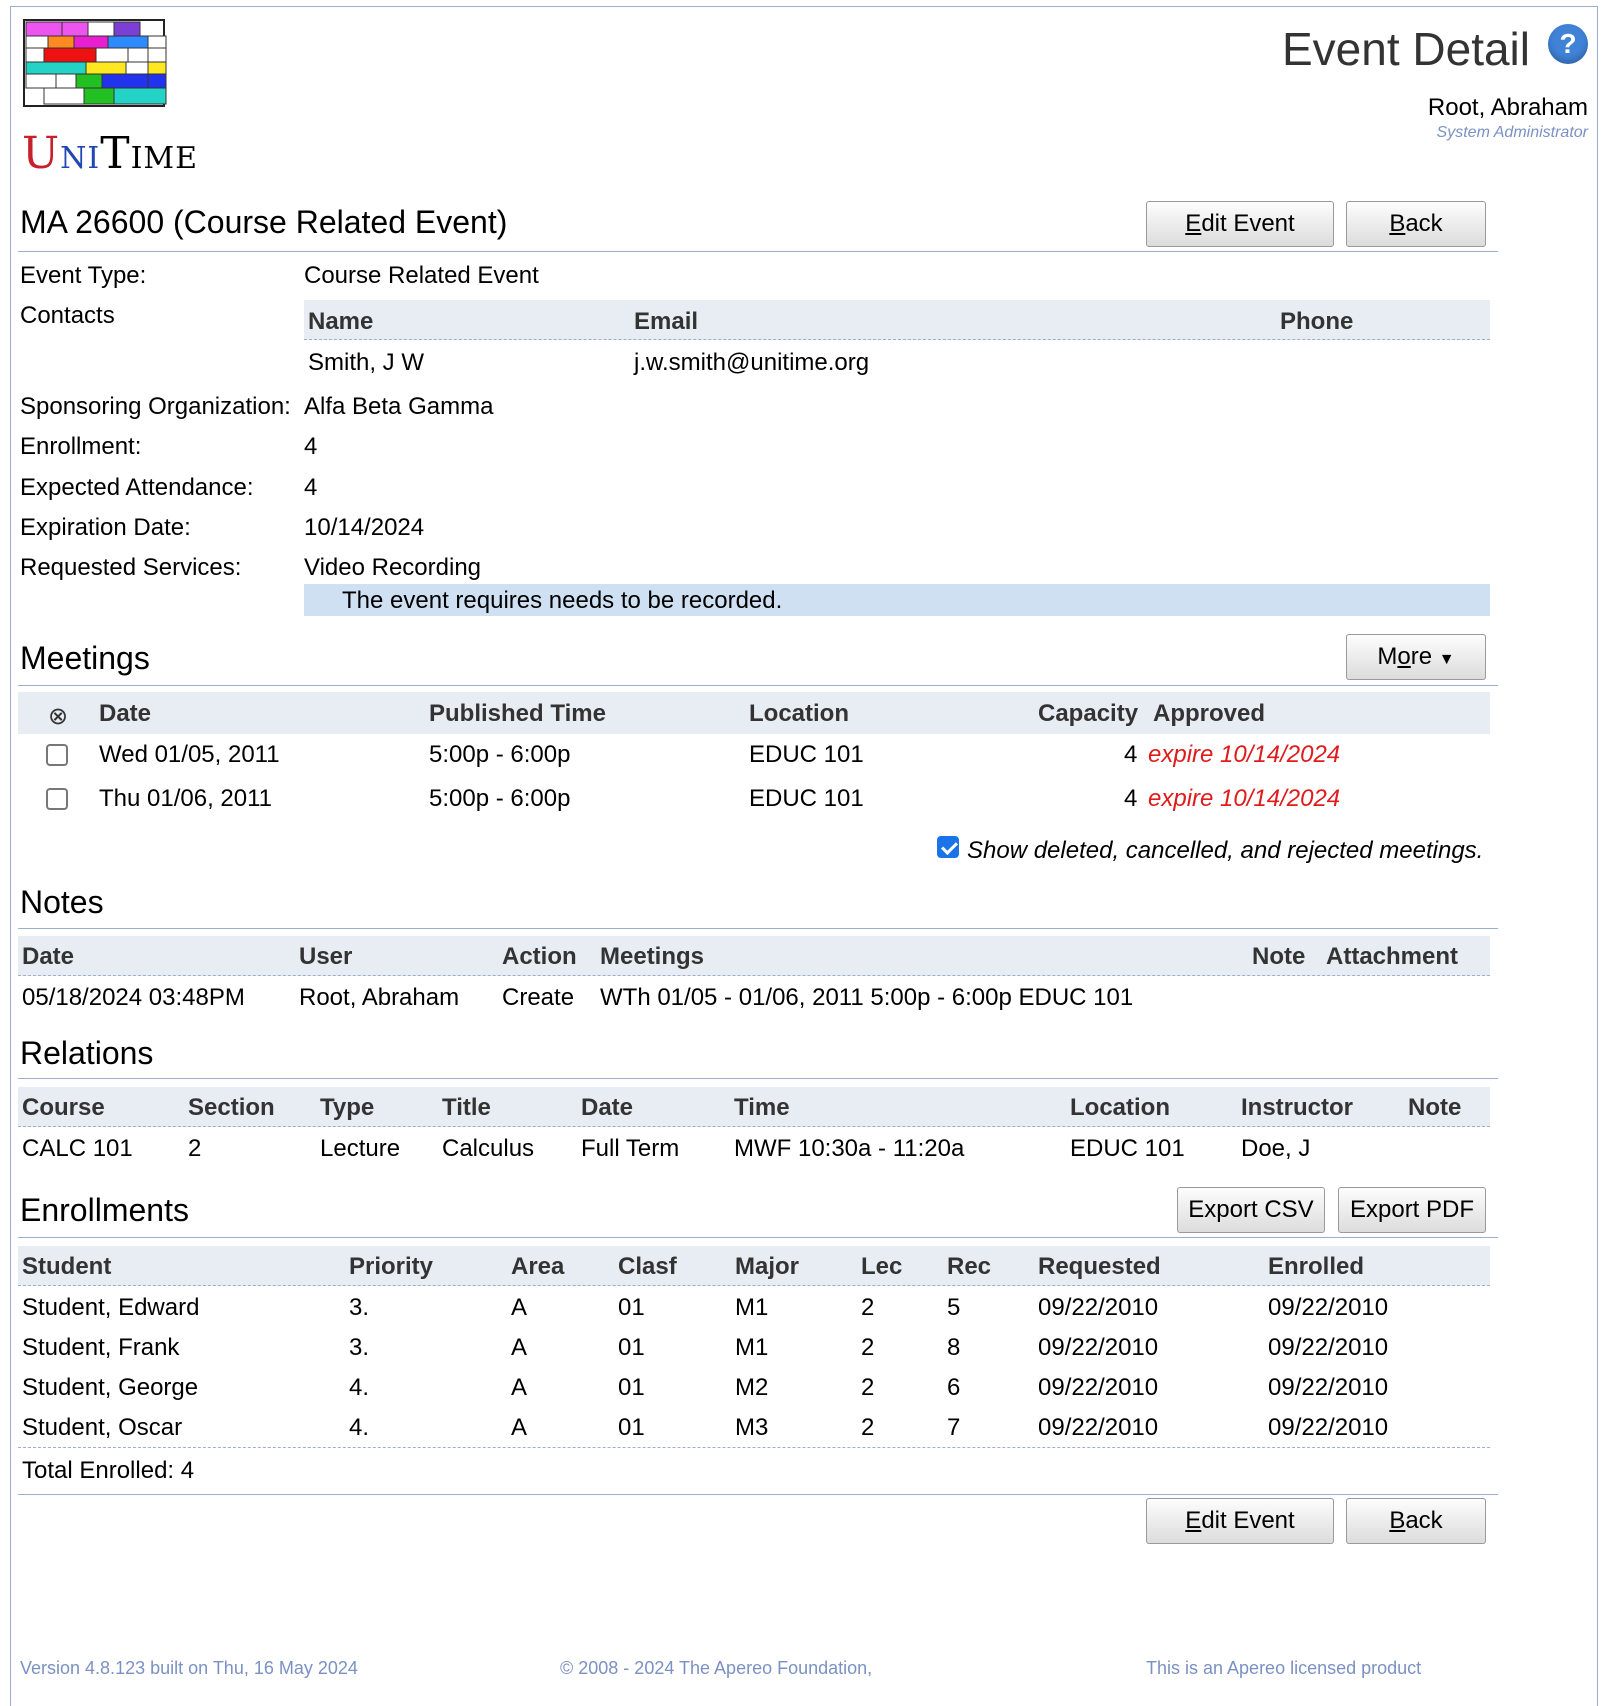 The image size is (1610, 1706). What do you see at coordinates (647, 1266) in the screenshot?
I see `enrollments-header-clasf: Clasf` at bounding box center [647, 1266].